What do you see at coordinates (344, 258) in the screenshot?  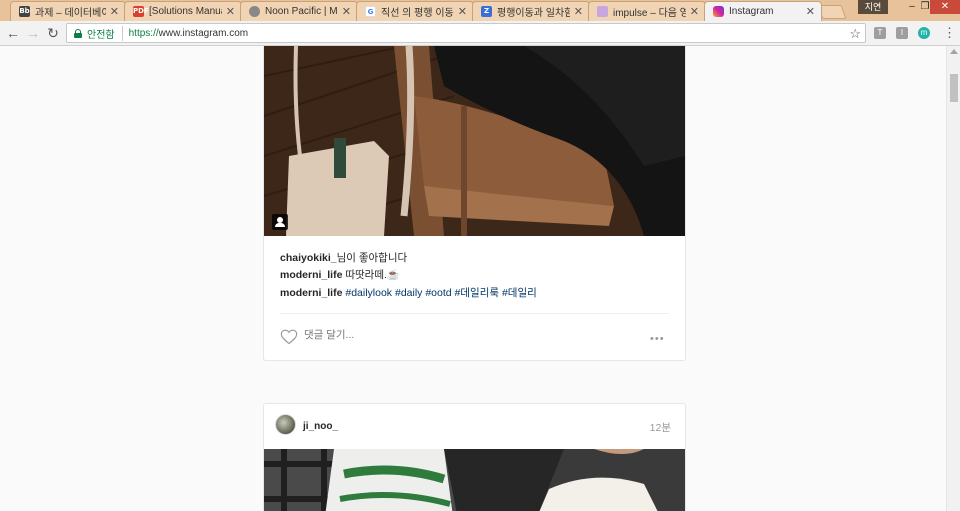 I see `likes-line: chaiyokiki_님이 좋아합니다` at bounding box center [344, 258].